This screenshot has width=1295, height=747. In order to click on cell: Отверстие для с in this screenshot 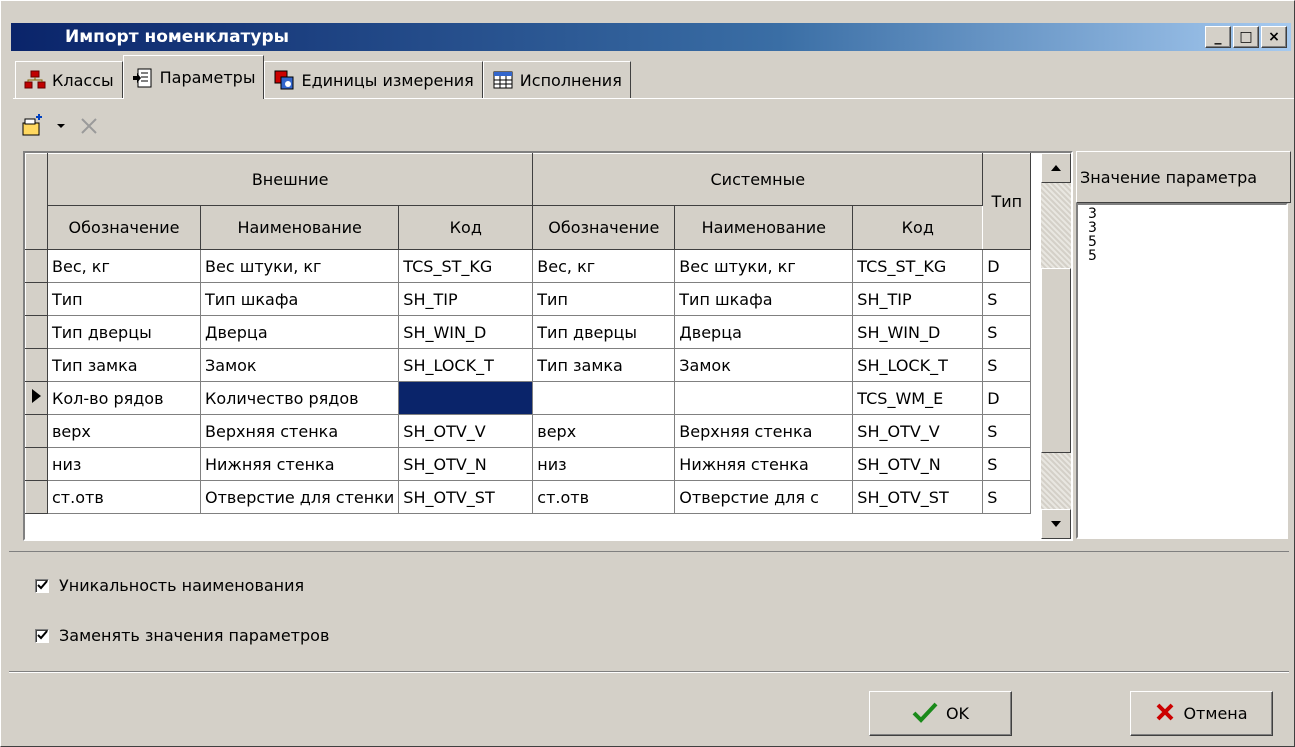, I will do `click(764, 497)`.